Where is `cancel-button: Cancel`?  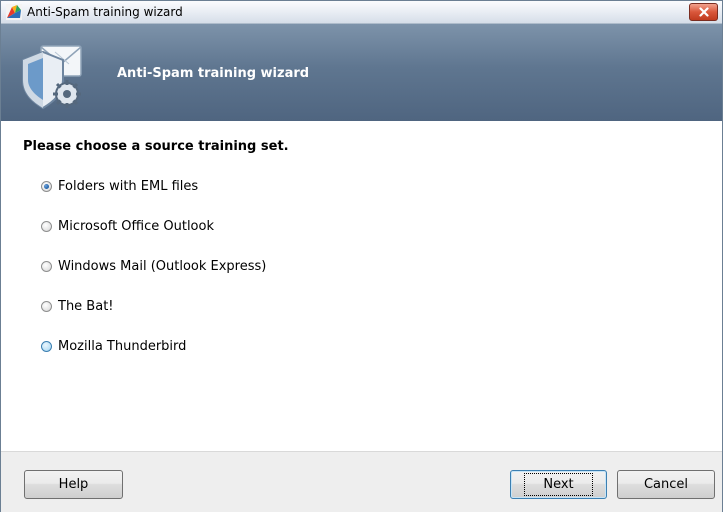 cancel-button: Cancel is located at coordinates (666, 484).